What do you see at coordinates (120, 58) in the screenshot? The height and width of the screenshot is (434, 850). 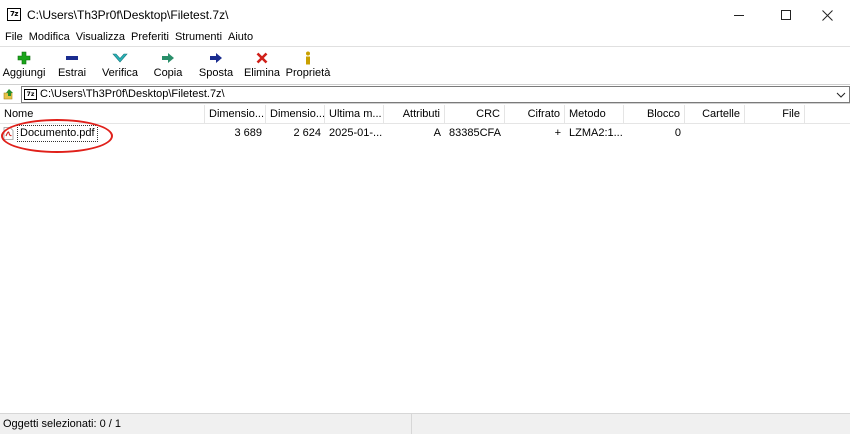 I see `test-icon` at bounding box center [120, 58].